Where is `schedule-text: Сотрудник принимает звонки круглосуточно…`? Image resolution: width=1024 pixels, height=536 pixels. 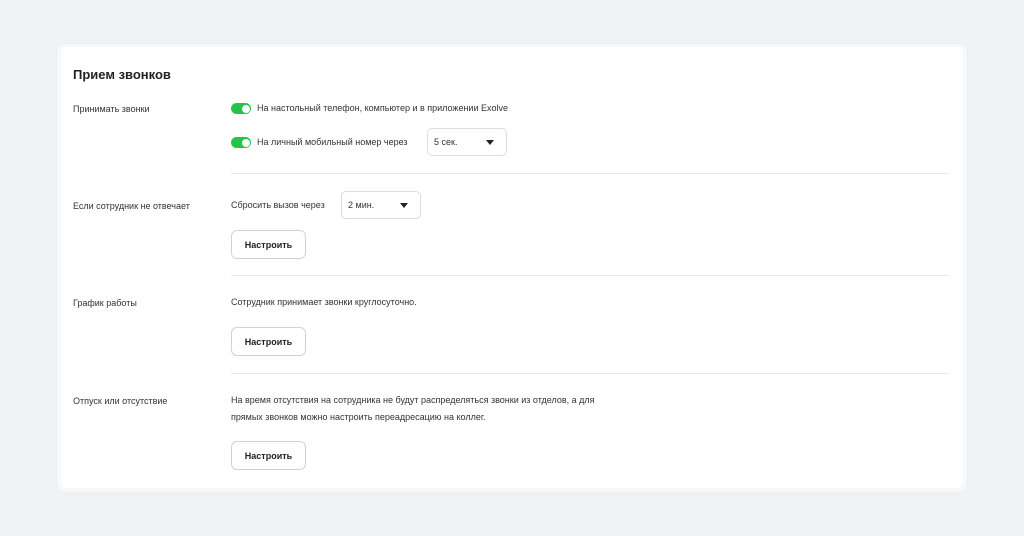
schedule-text: Сотрудник принимает звонки круглосуточно… is located at coordinates (324, 302).